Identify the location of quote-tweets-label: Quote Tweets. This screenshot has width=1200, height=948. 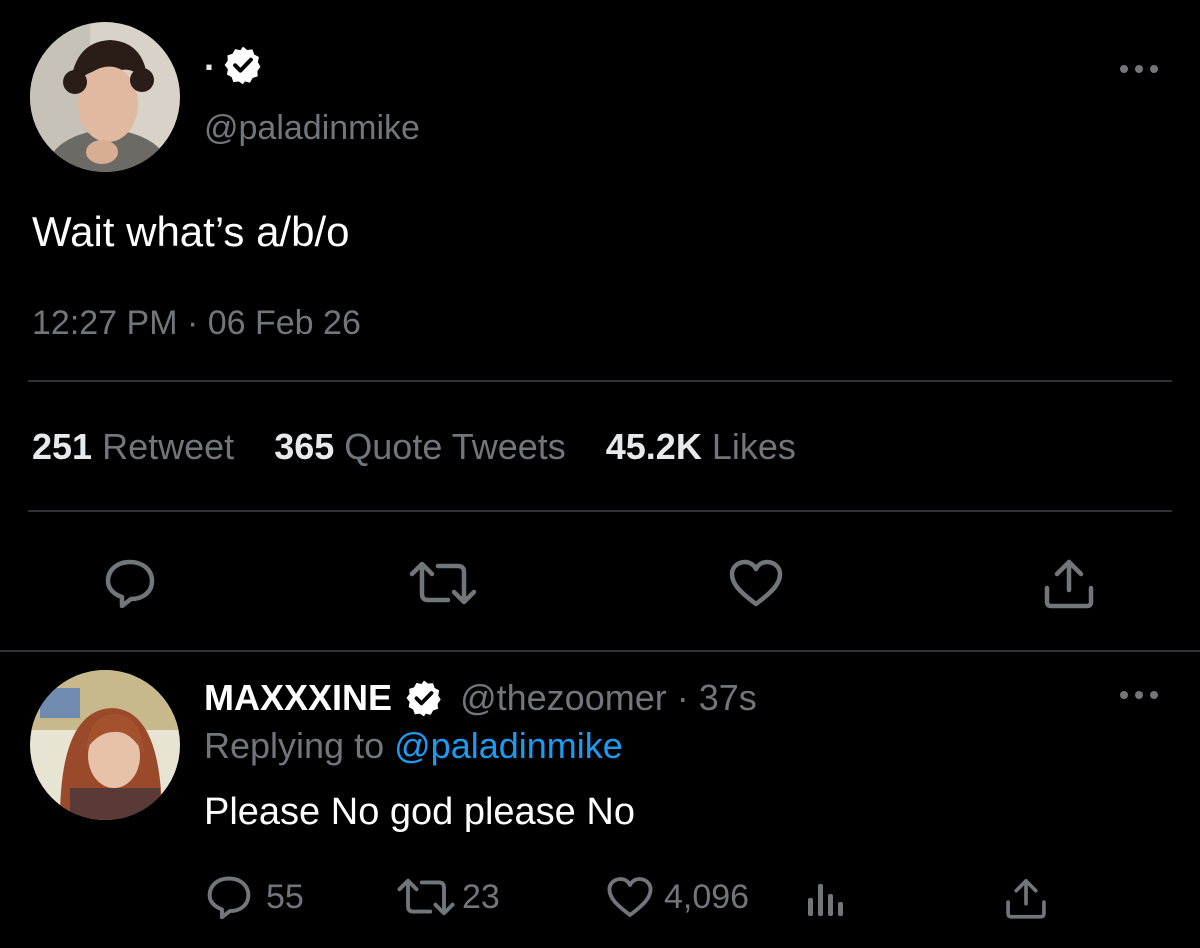
(455, 446).